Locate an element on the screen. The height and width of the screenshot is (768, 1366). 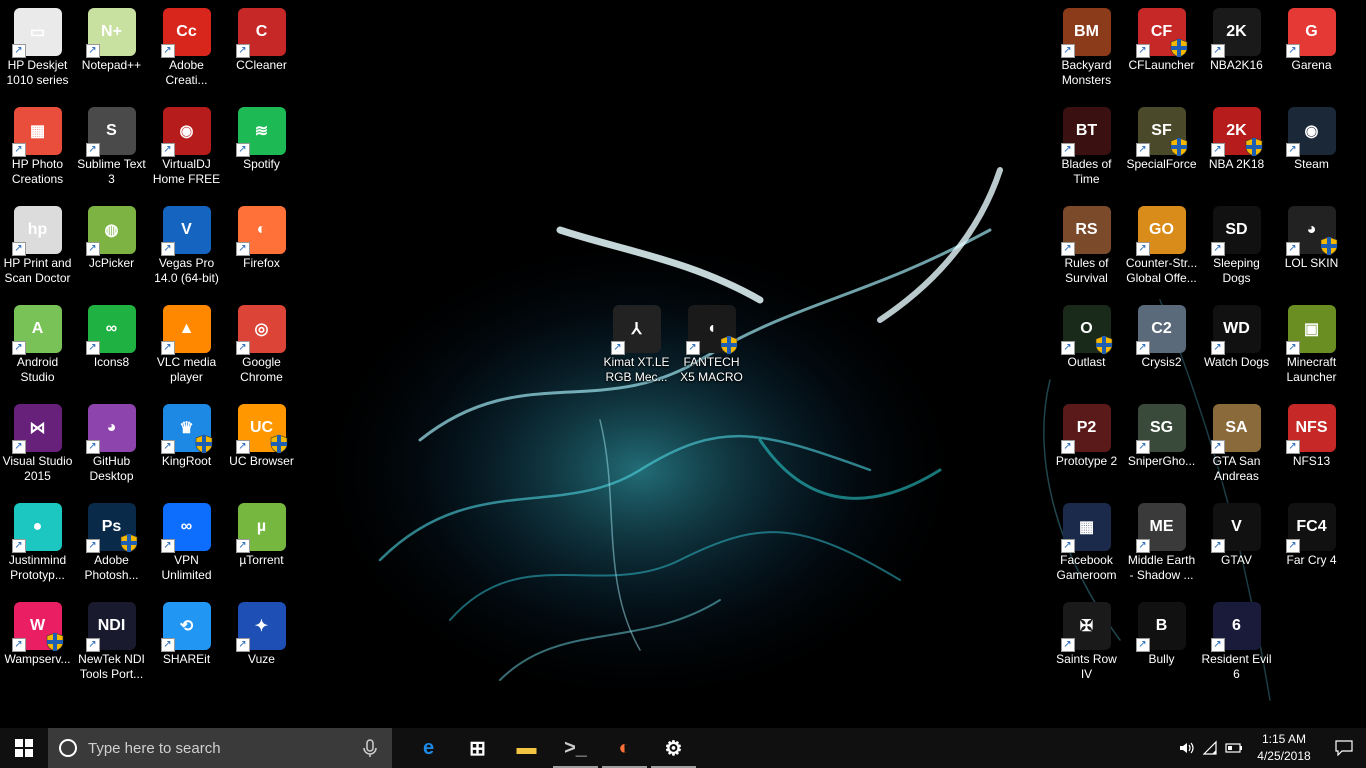
desktop-shortcut: ✠ ↗ Saints Row IV is located at coordinates (1086, 646).